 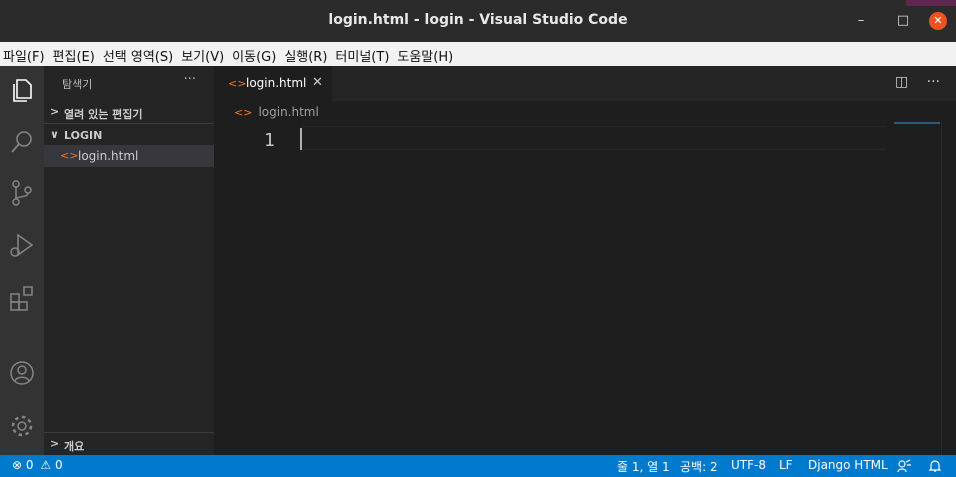 I want to click on text-cursor, so click(x=301, y=139).